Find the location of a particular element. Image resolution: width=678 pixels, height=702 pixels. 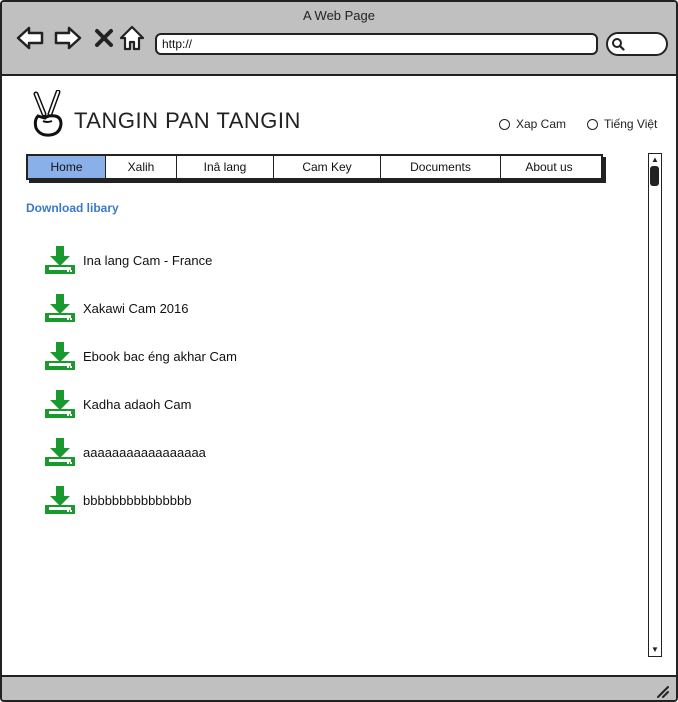

download-item: aaaaaaaaaaaaaaaaa is located at coordinates (140, 452).